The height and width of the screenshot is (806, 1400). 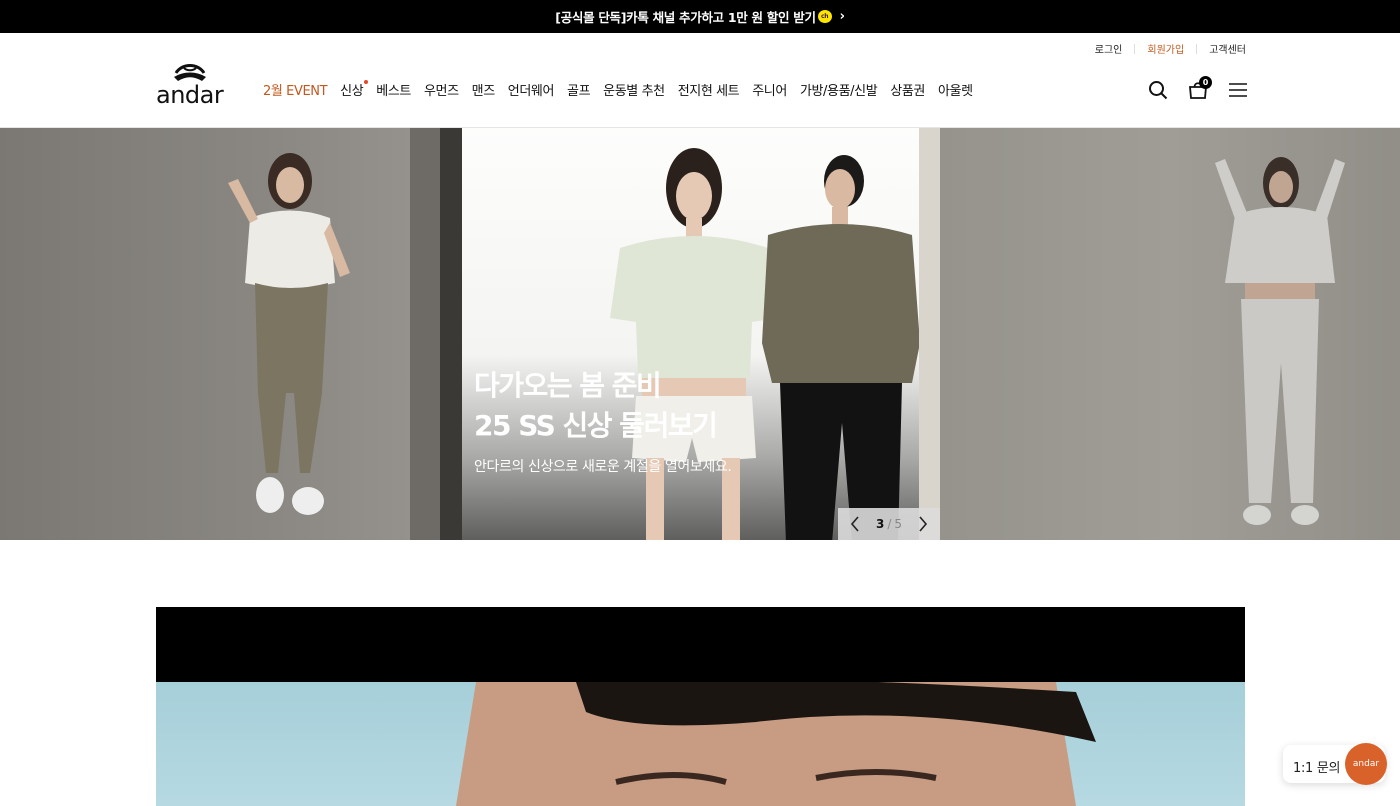 What do you see at coordinates (366, 82) in the screenshot?
I see `new-dot-badge` at bounding box center [366, 82].